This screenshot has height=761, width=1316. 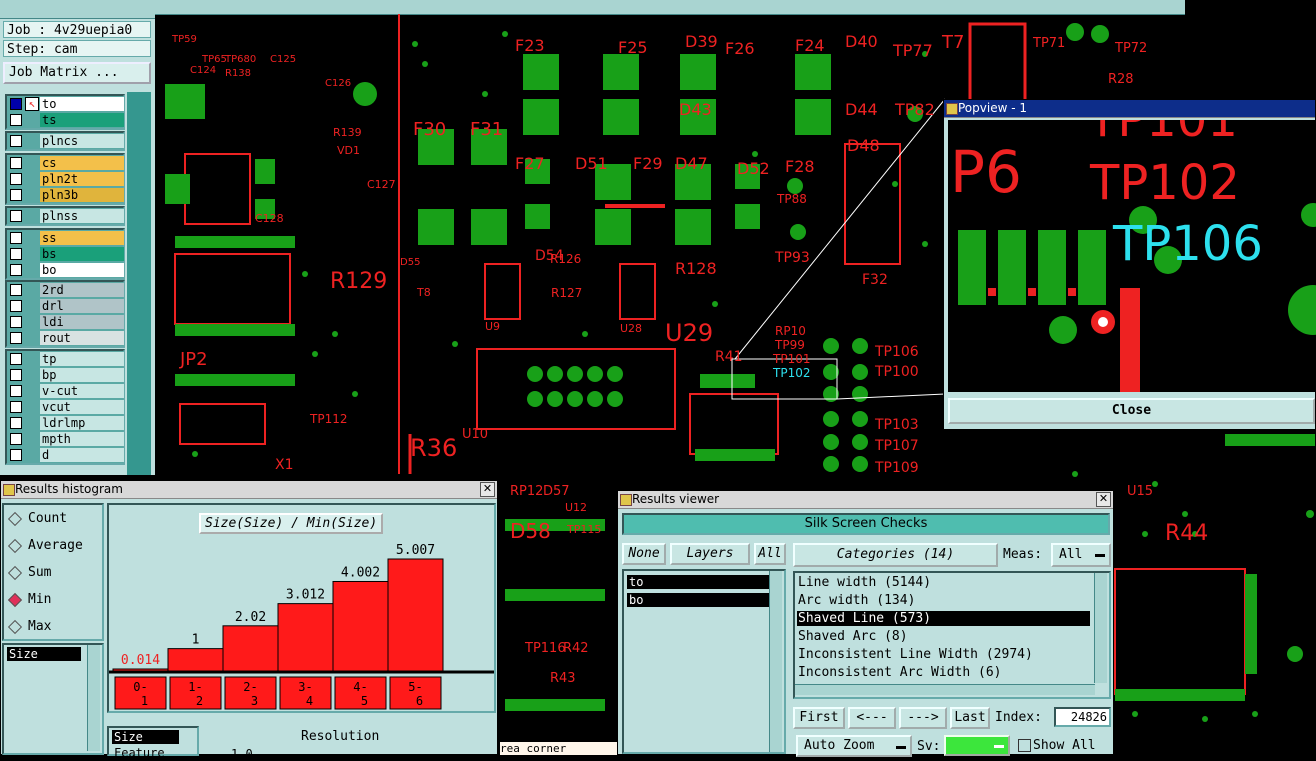 What do you see at coordinates (970, 718) in the screenshot?
I see `last-button: Last` at bounding box center [970, 718].